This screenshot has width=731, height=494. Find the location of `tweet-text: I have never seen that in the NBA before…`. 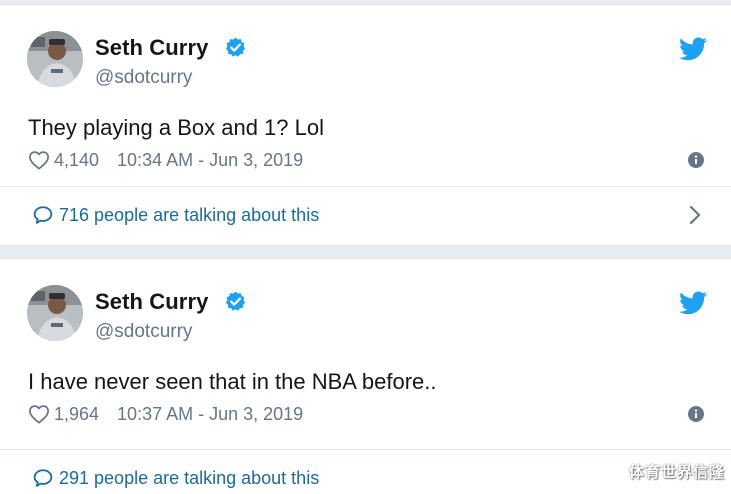

tweet-text: I have never seen that in the NBA before… is located at coordinates (232, 381).